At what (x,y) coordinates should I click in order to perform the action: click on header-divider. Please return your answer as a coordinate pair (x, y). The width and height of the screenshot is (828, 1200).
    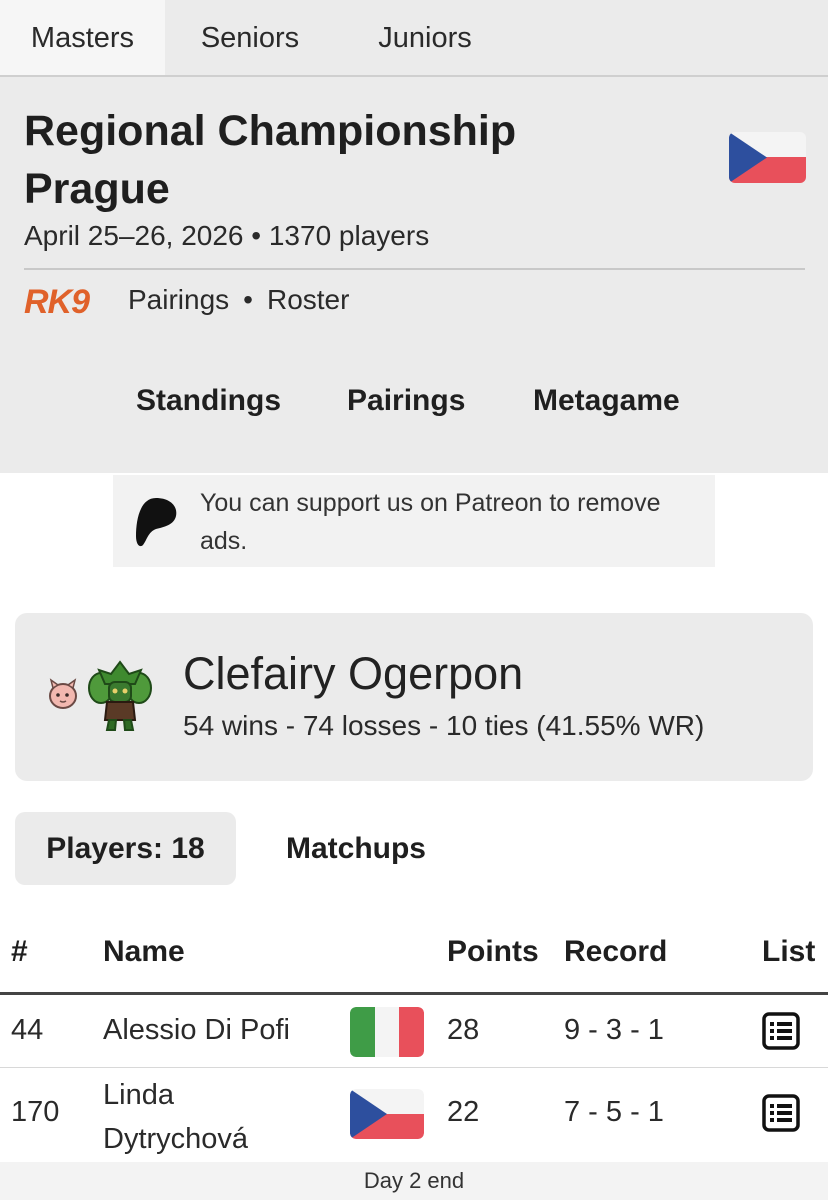
    Looking at the image, I should click on (414, 269).